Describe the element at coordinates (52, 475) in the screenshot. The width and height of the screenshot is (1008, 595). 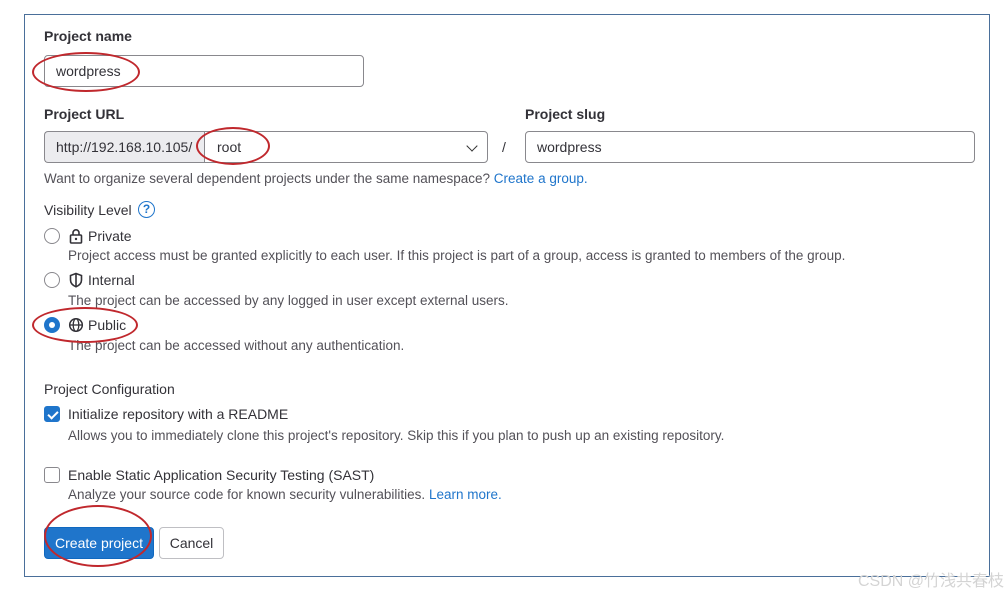
I see `sast-checkbox` at that location.